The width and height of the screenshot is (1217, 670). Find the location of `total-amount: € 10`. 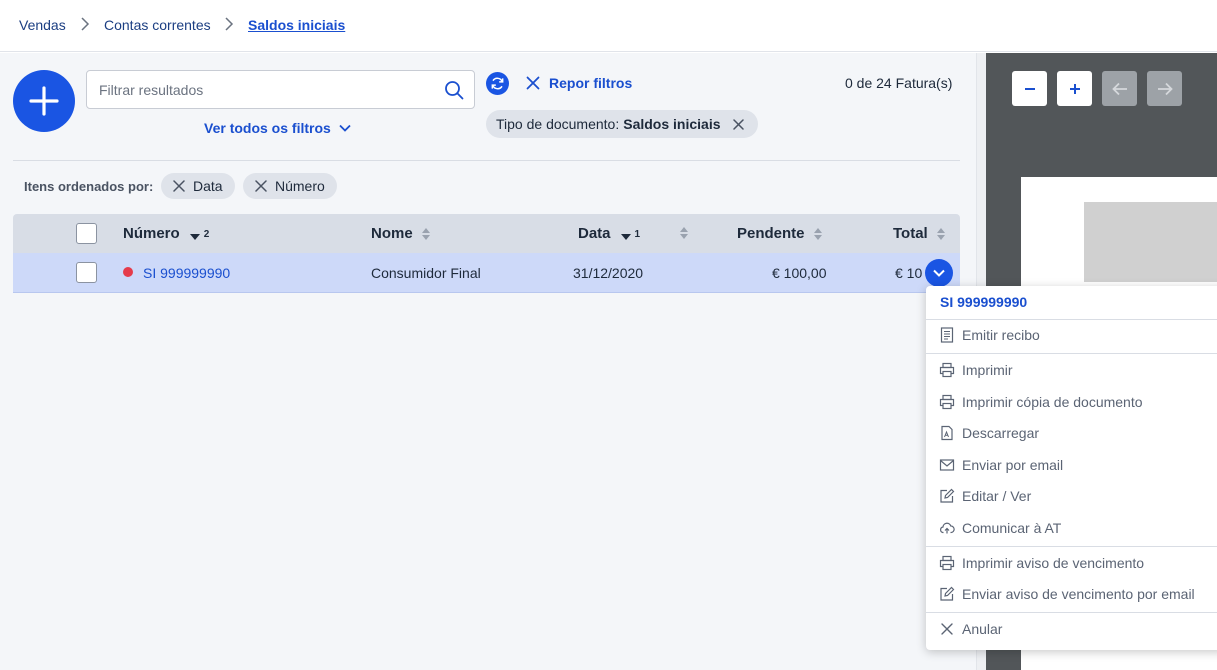

total-amount: € 10 is located at coordinates (909, 273).